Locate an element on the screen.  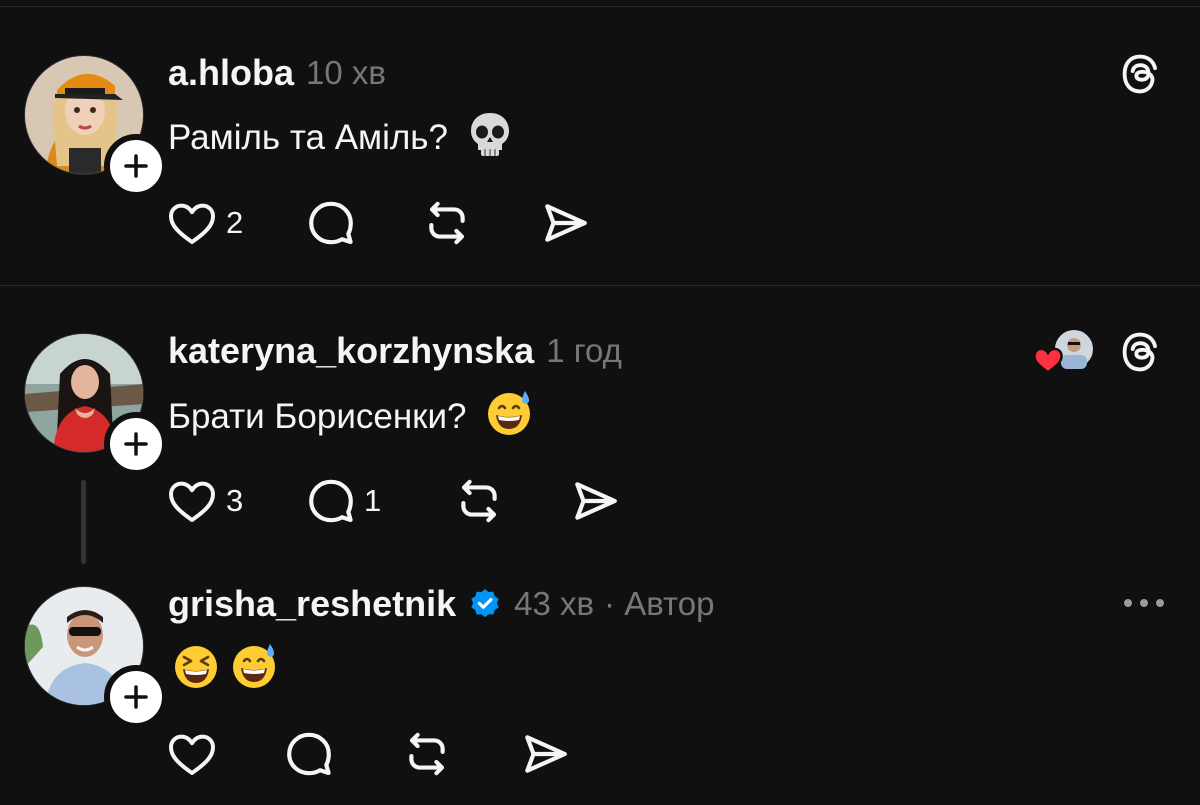
post-time: 43 хв is located at coordinates (554, 604).